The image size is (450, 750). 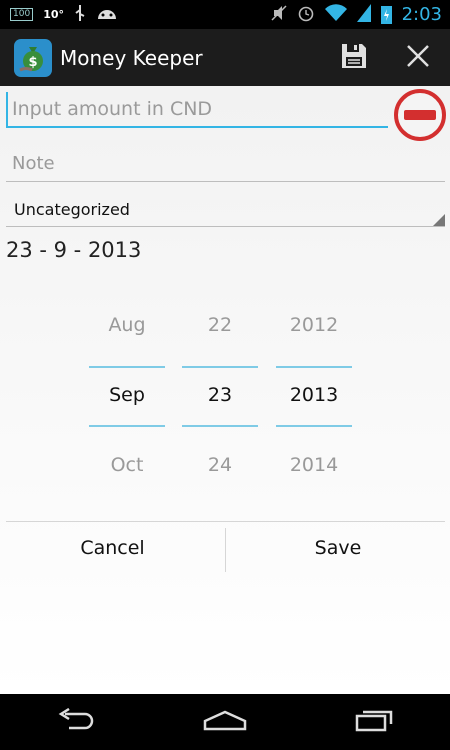 I want to click on category-spinner: Uncategorized, so click(x=225, y=211).